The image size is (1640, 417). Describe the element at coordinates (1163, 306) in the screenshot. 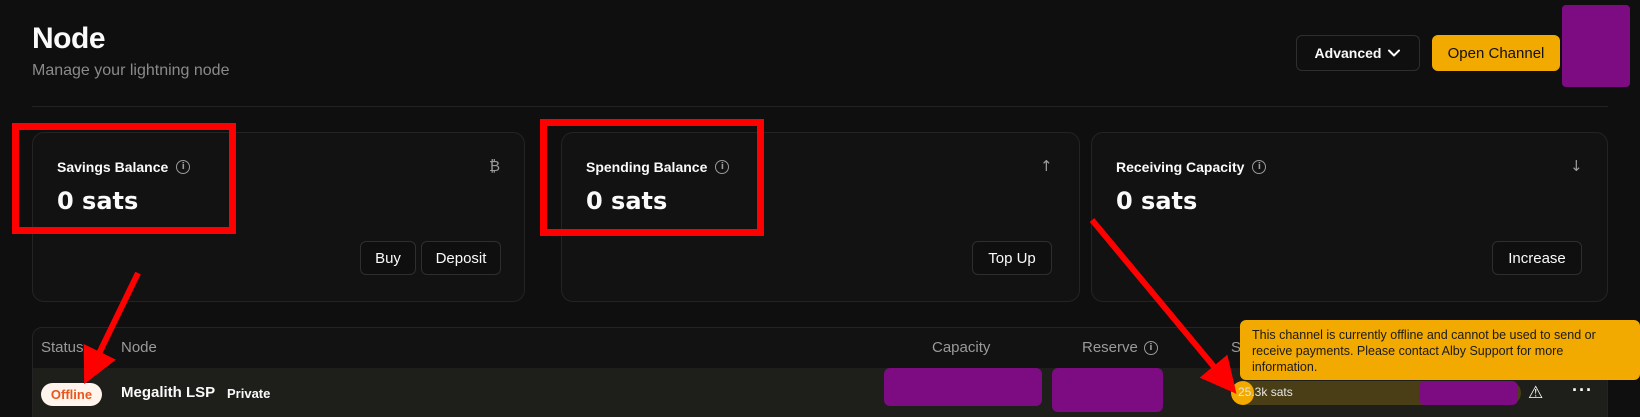

I see `arrow-to-spending-bar` at that location.